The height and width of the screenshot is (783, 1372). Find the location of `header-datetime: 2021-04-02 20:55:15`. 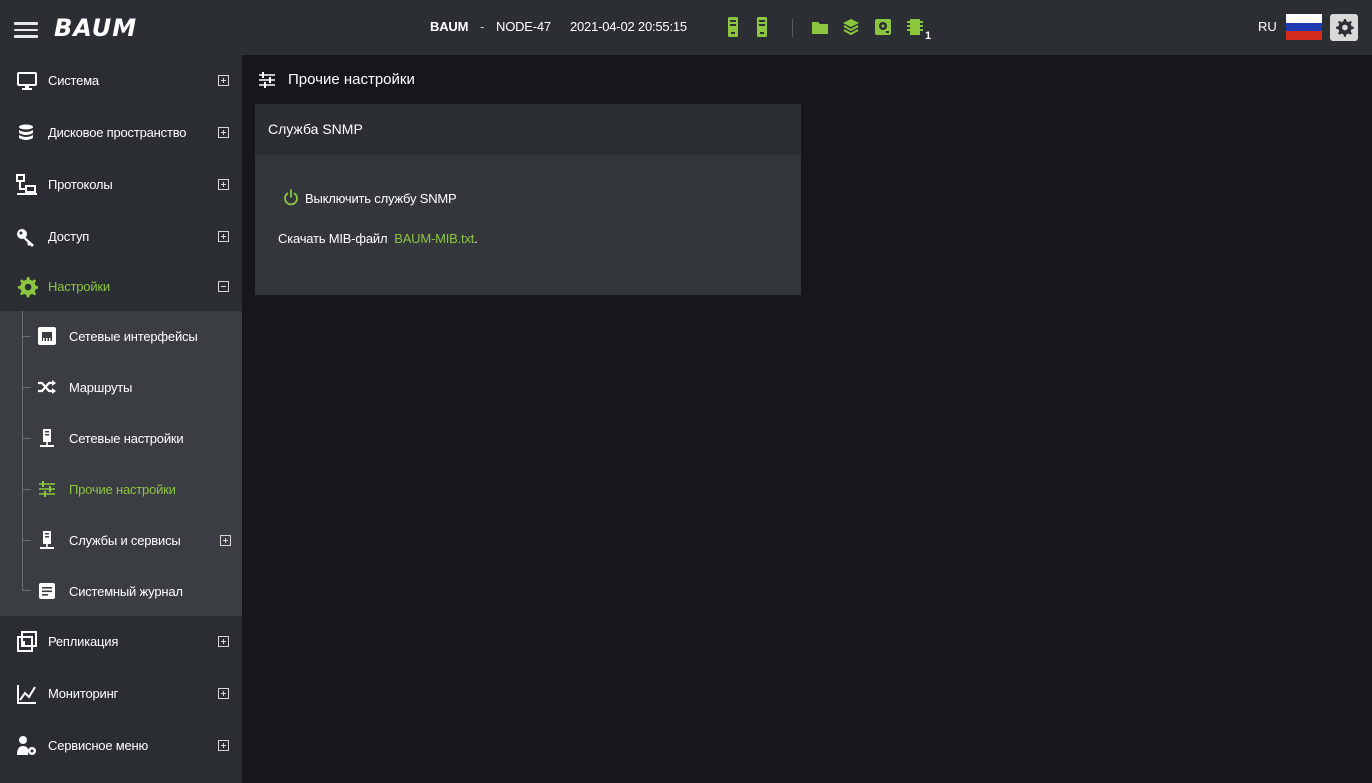

header-datetime: 2021-04-02 20:55:15 is located at coordinates (628, 26).